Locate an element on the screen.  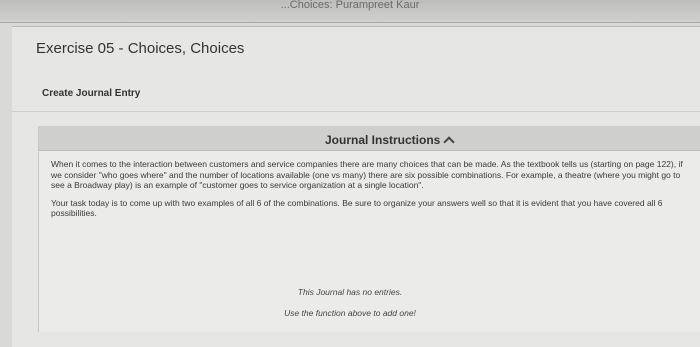
top-bar: ...Choices: Purampreet Kaur is located at coordinates (350, 11).